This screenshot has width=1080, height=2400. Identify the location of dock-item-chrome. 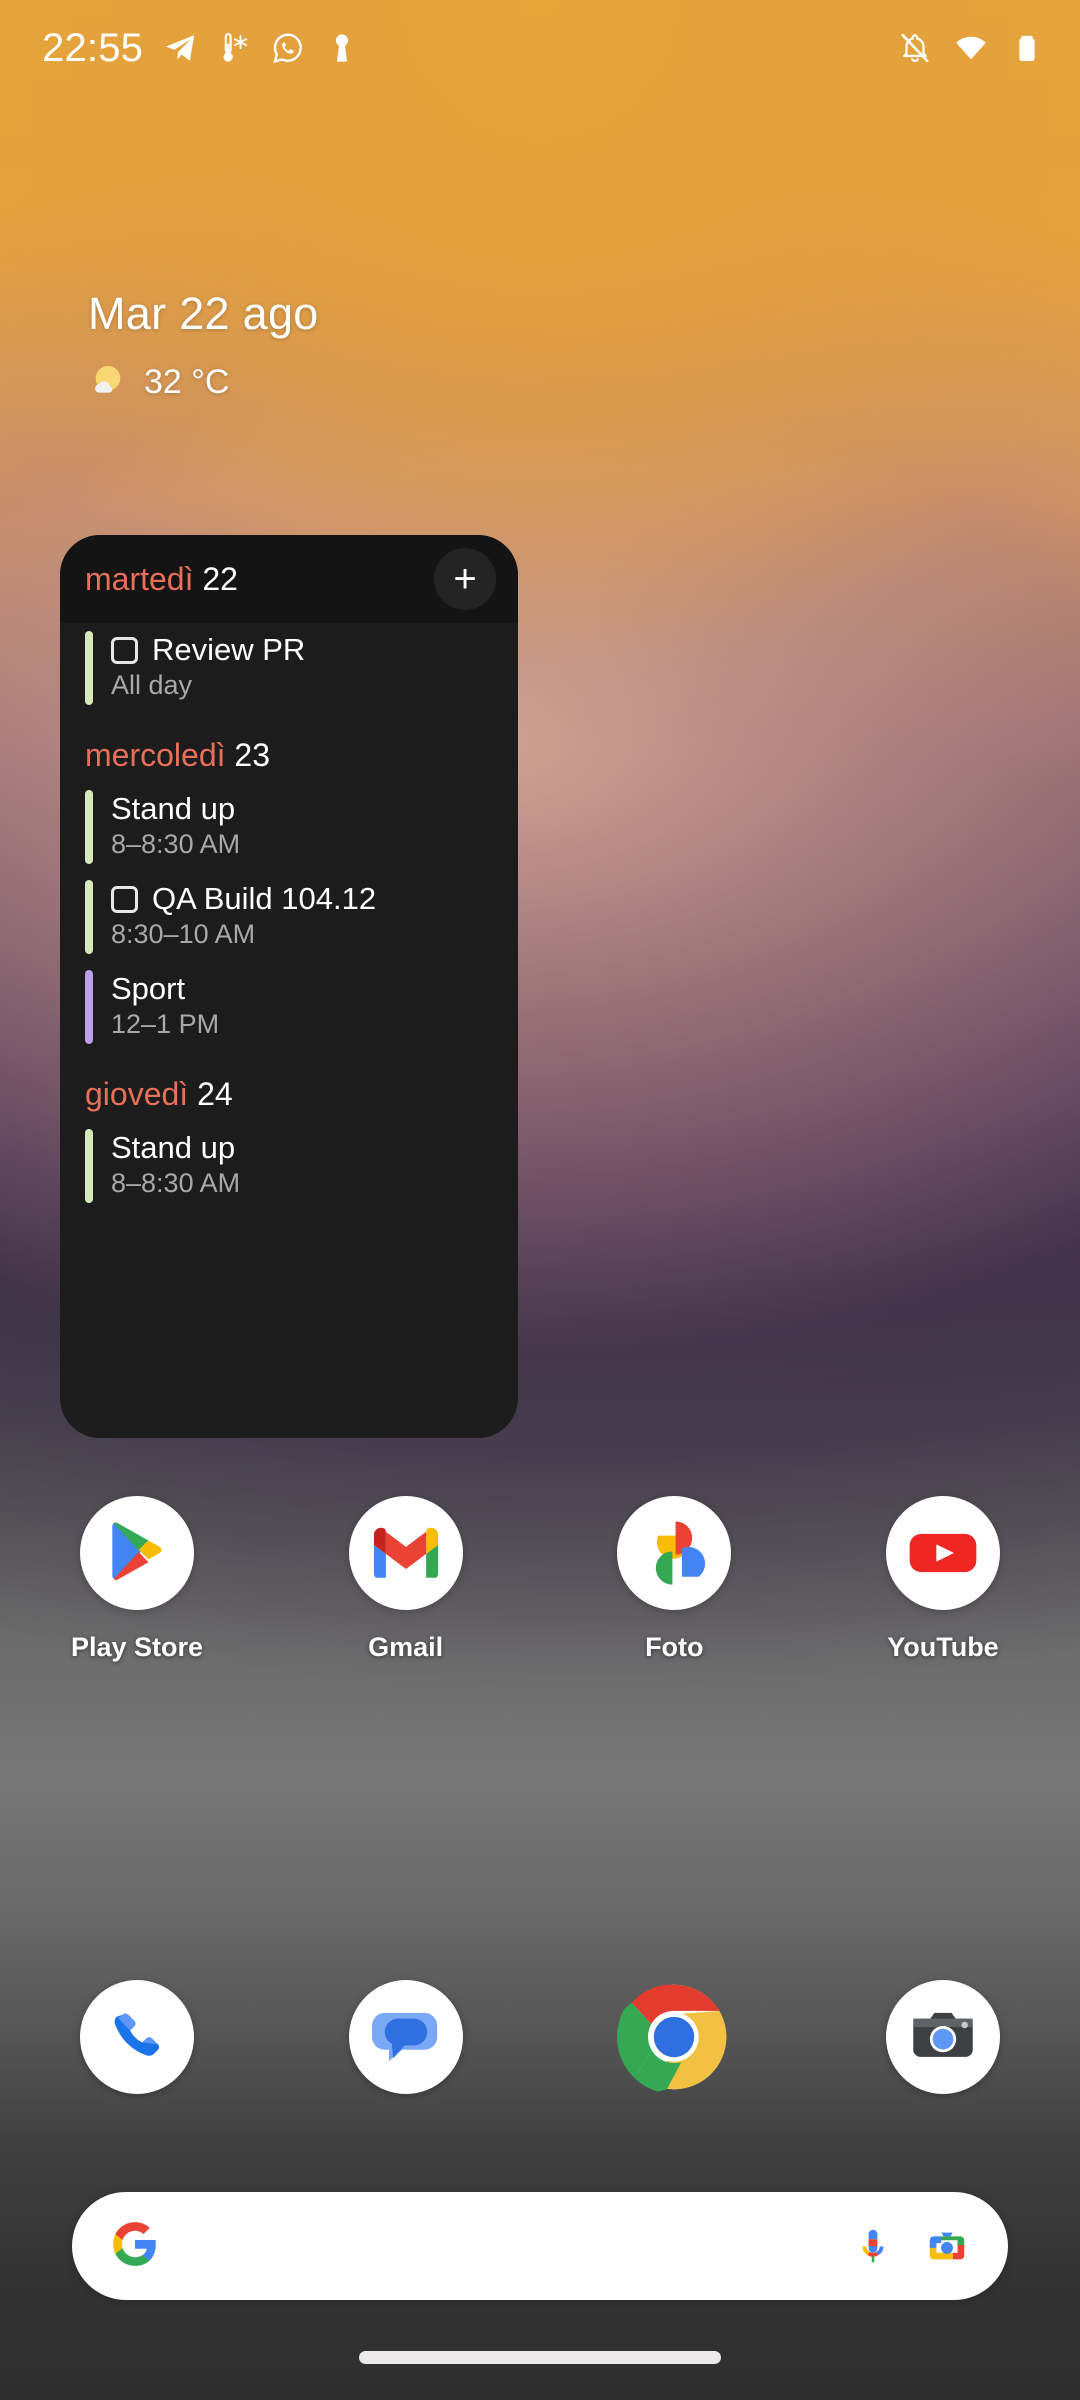
(674, 2037).